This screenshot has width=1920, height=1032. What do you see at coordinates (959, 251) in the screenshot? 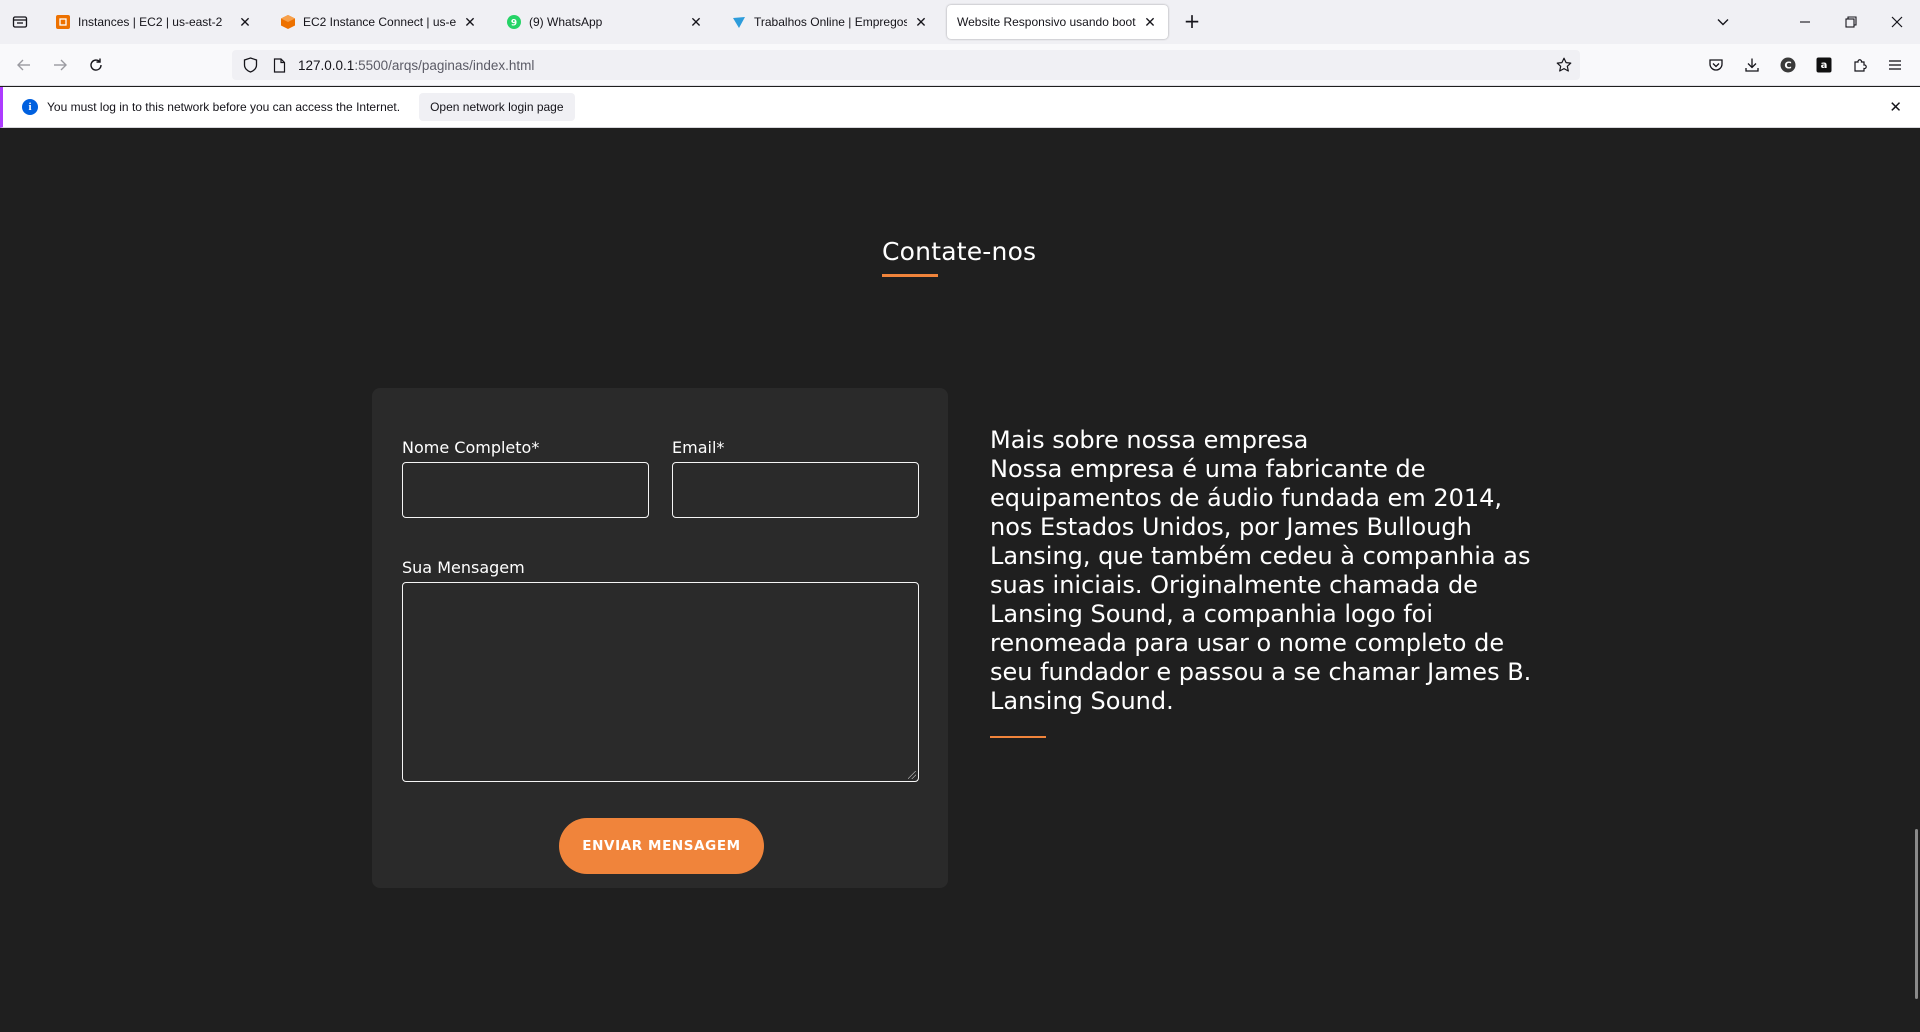
I see `contact-section-title: Contate-nos` at bounding box center [959, 251].